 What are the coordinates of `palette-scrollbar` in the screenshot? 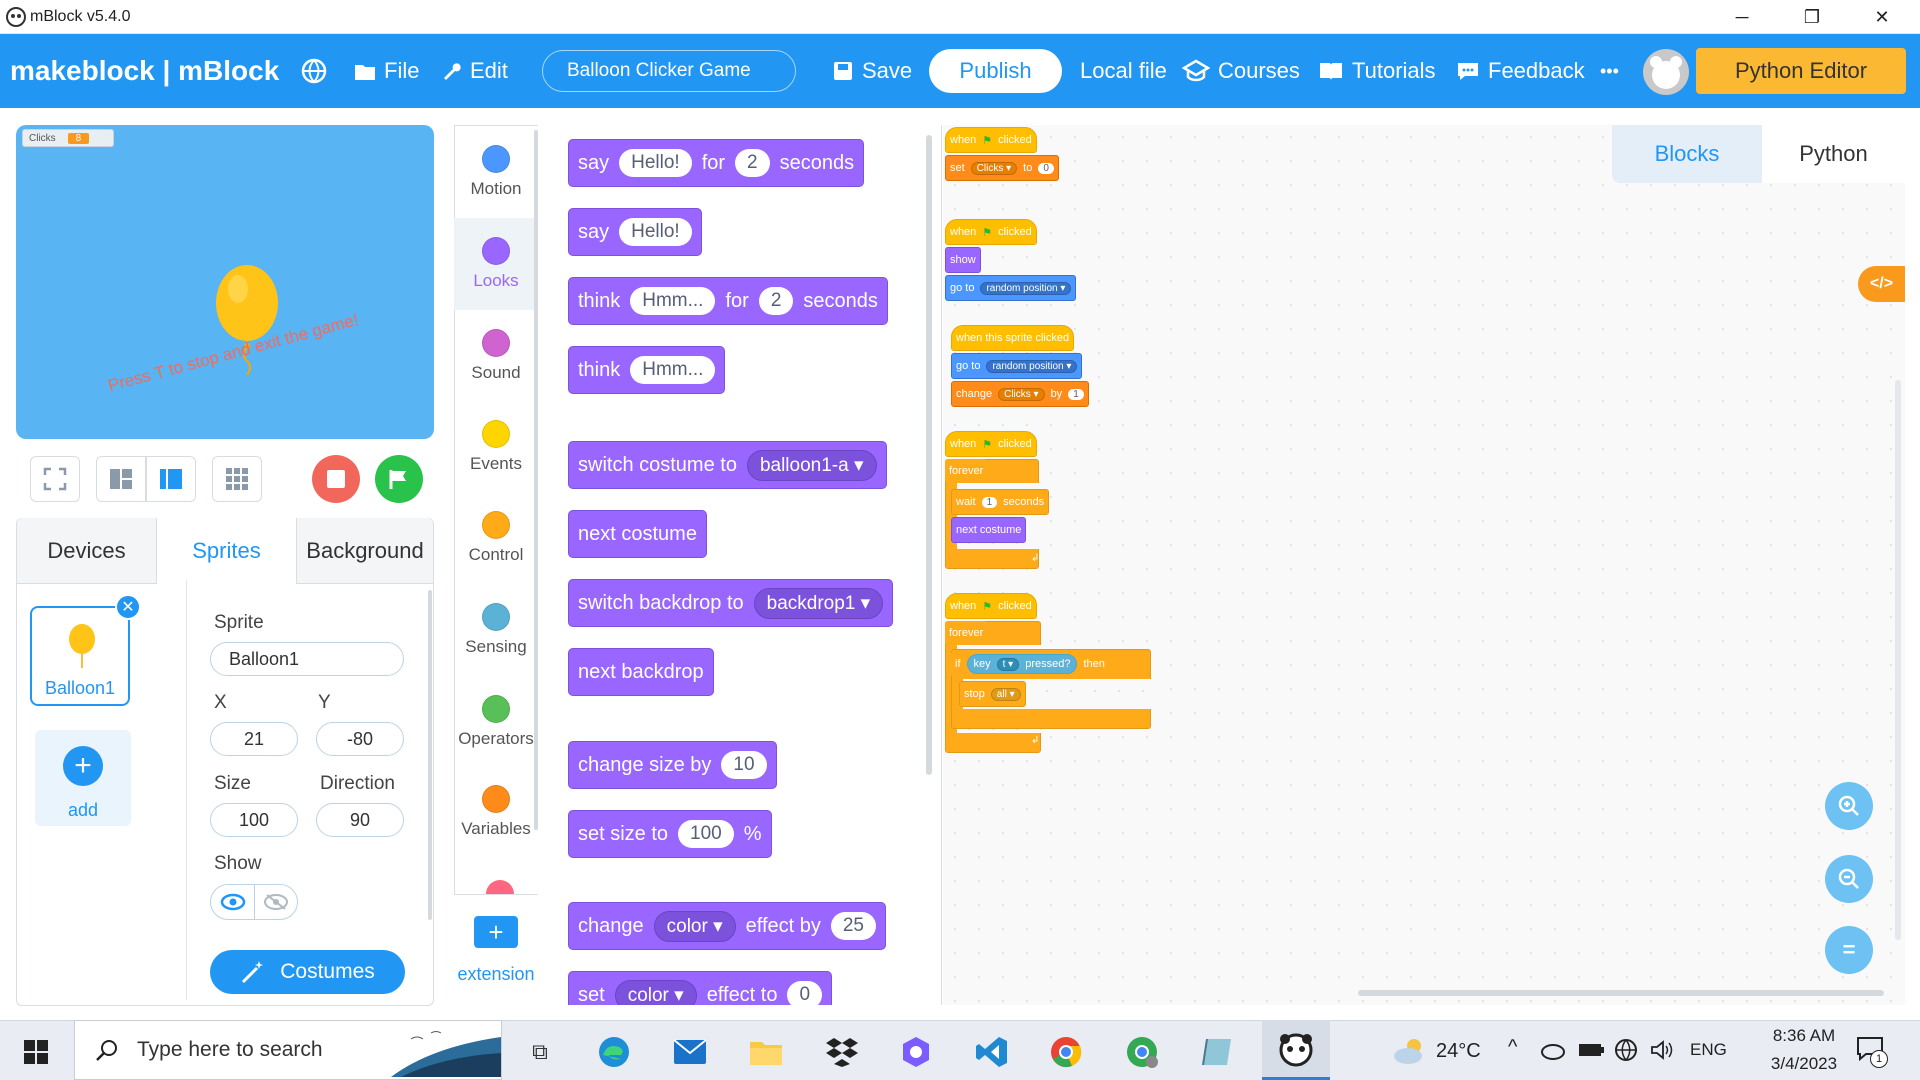 It's located at (929, 455).